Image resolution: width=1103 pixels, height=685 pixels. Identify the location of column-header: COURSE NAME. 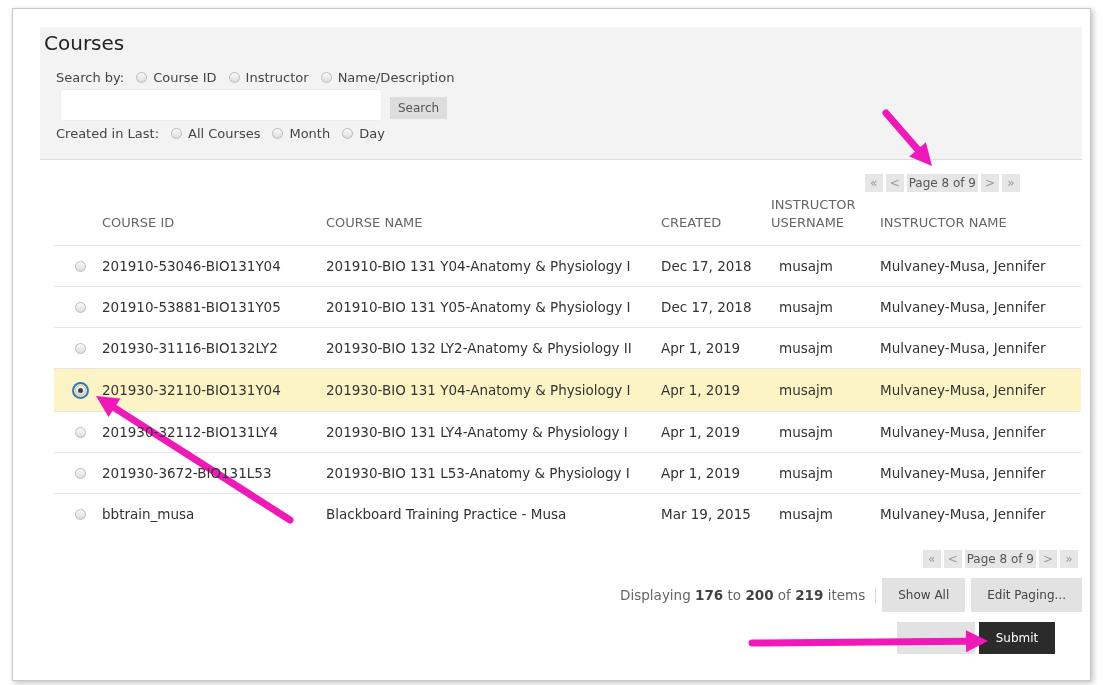
(374, 222).